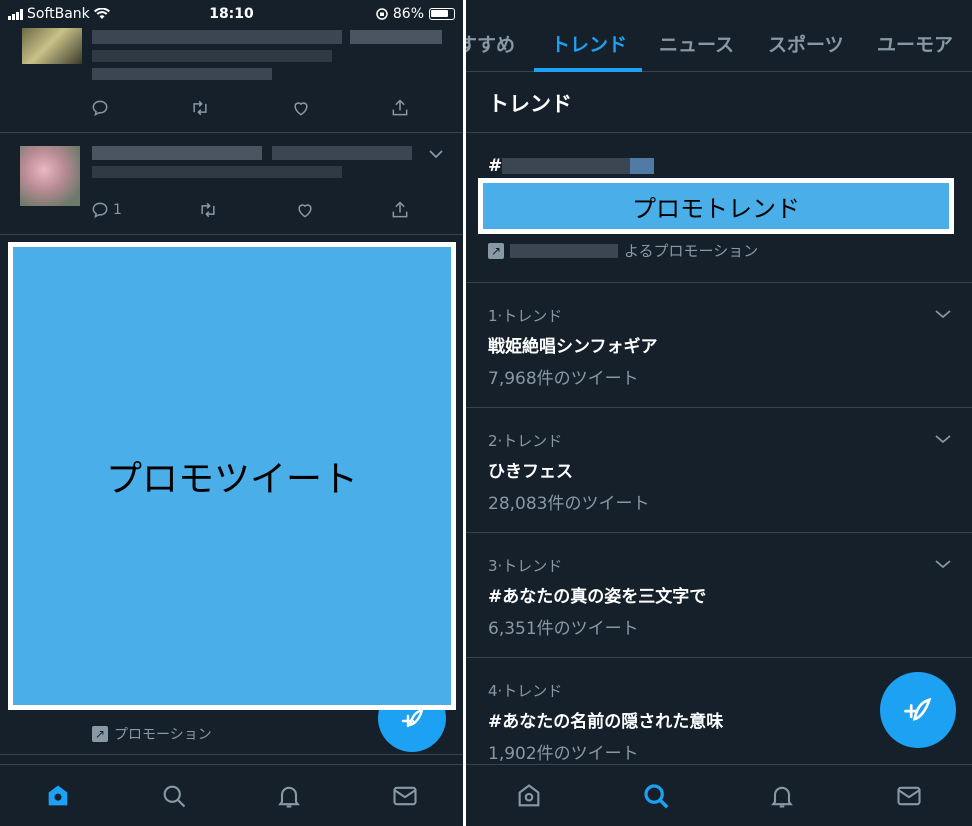 This screenshot has width=972, height=826. What do you see at coordinates (589, 43) in the screenshot?
I see `tab-trends: トレンド` at bounding box center [589, 43].